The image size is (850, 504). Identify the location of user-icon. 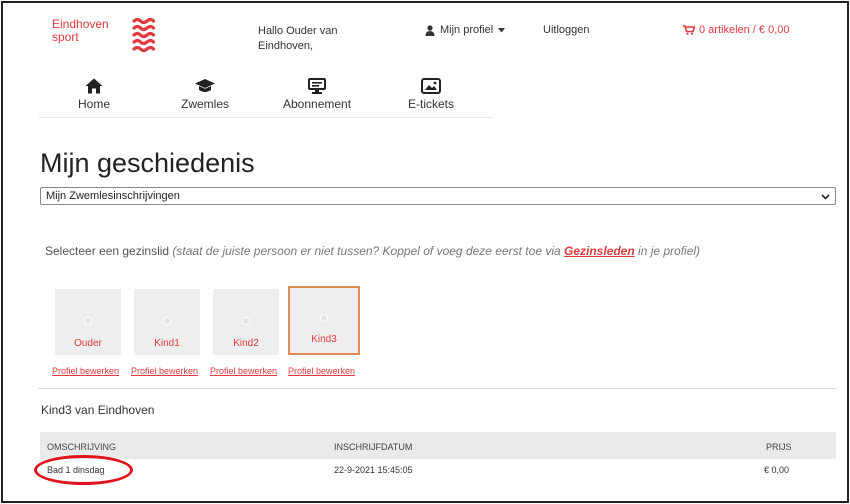
(430, 30).